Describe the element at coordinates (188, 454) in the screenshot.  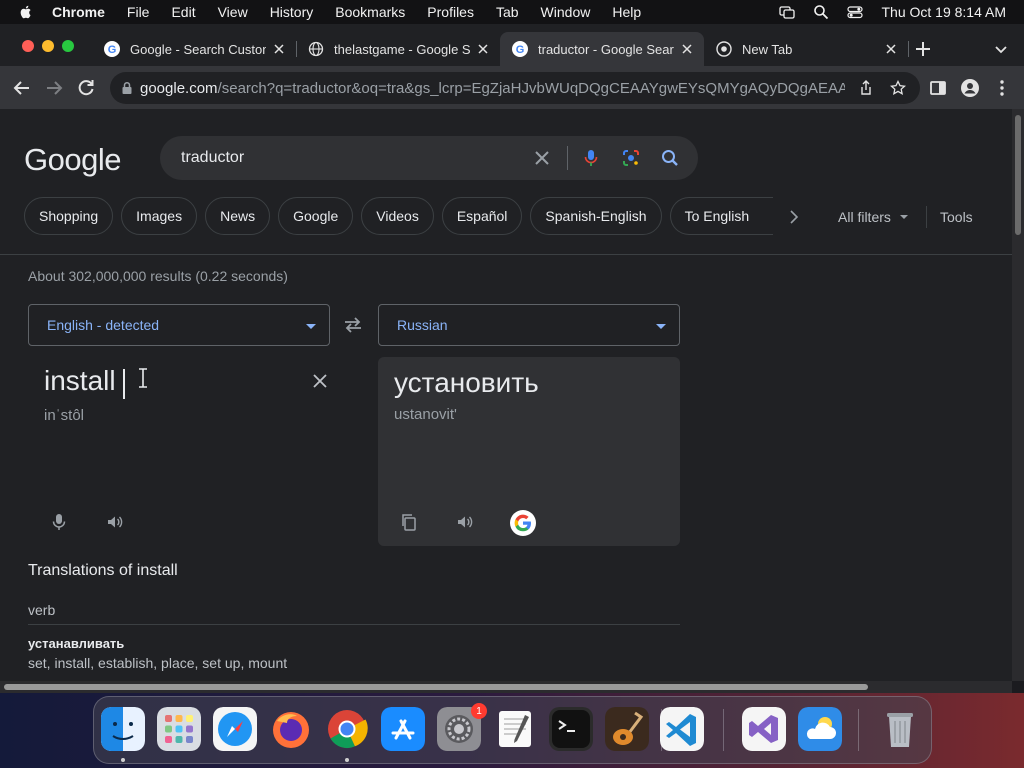
I see `source-text-panel: install inˈstôl` at that location.